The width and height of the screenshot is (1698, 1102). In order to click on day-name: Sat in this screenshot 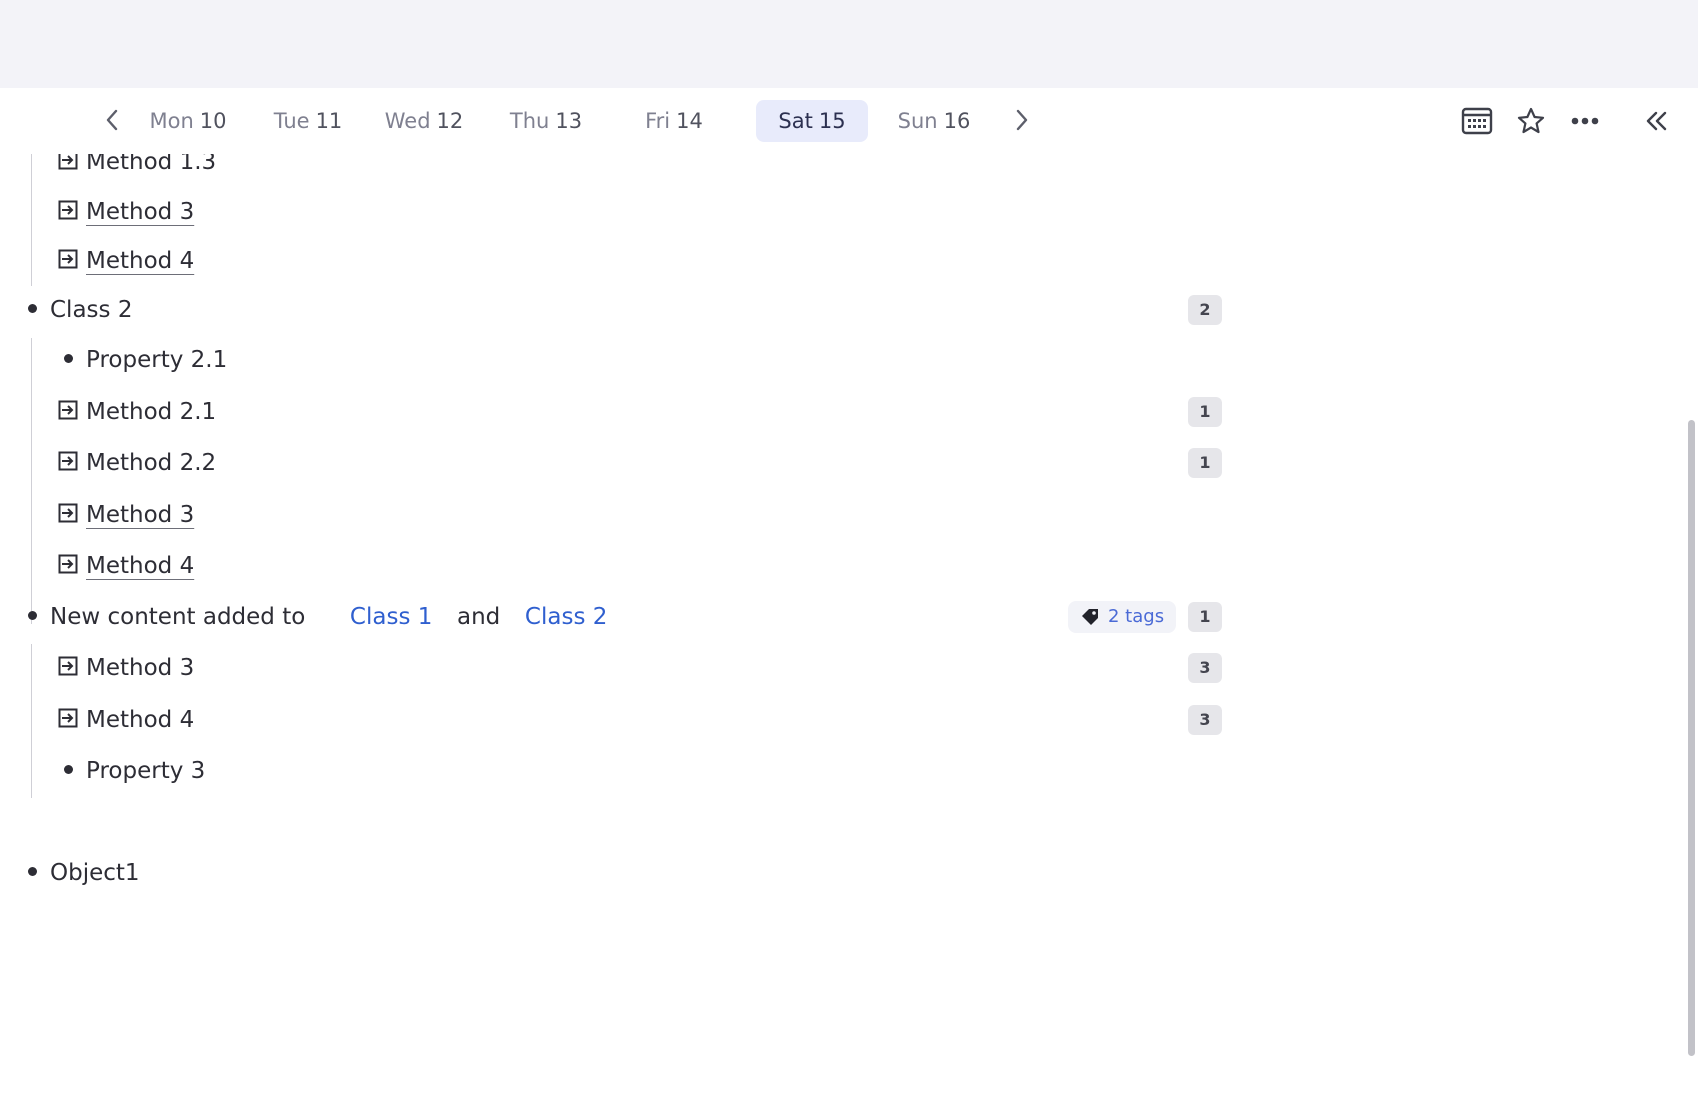, I will do `click(795, 121)`.